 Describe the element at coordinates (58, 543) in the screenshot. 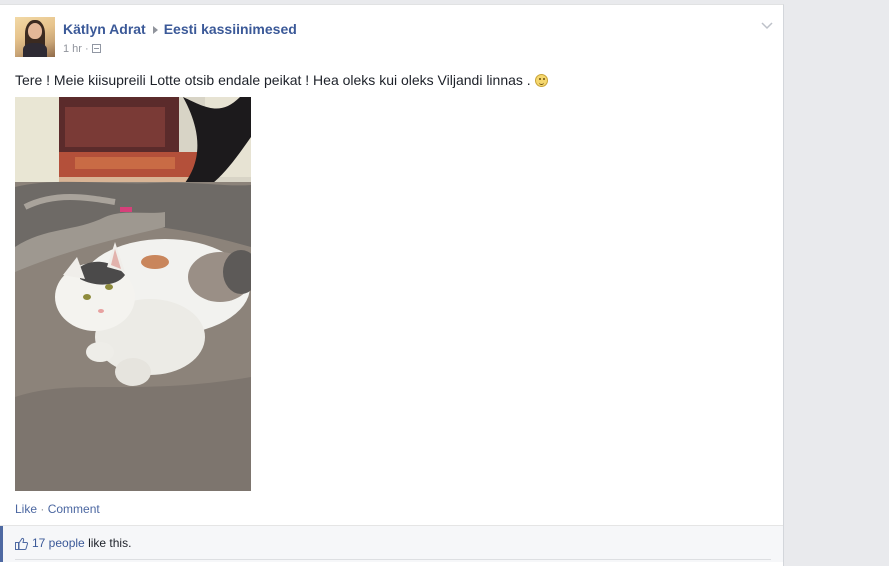

I see `likes-count-link: 17 people` at that location.